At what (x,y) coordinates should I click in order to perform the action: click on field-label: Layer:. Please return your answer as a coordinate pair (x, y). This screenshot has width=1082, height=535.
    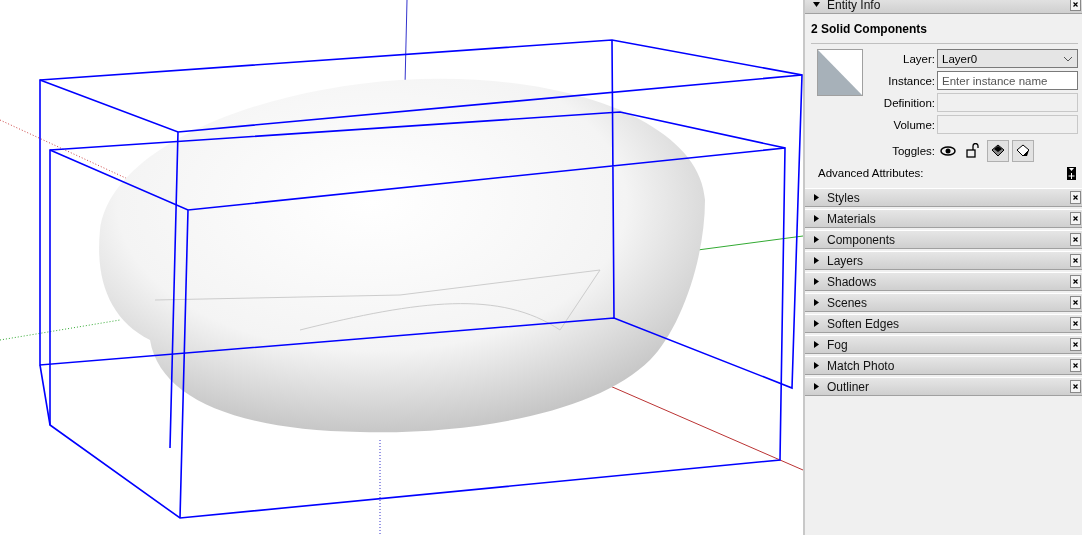
    Looking at the image, I should click on (919, 58).